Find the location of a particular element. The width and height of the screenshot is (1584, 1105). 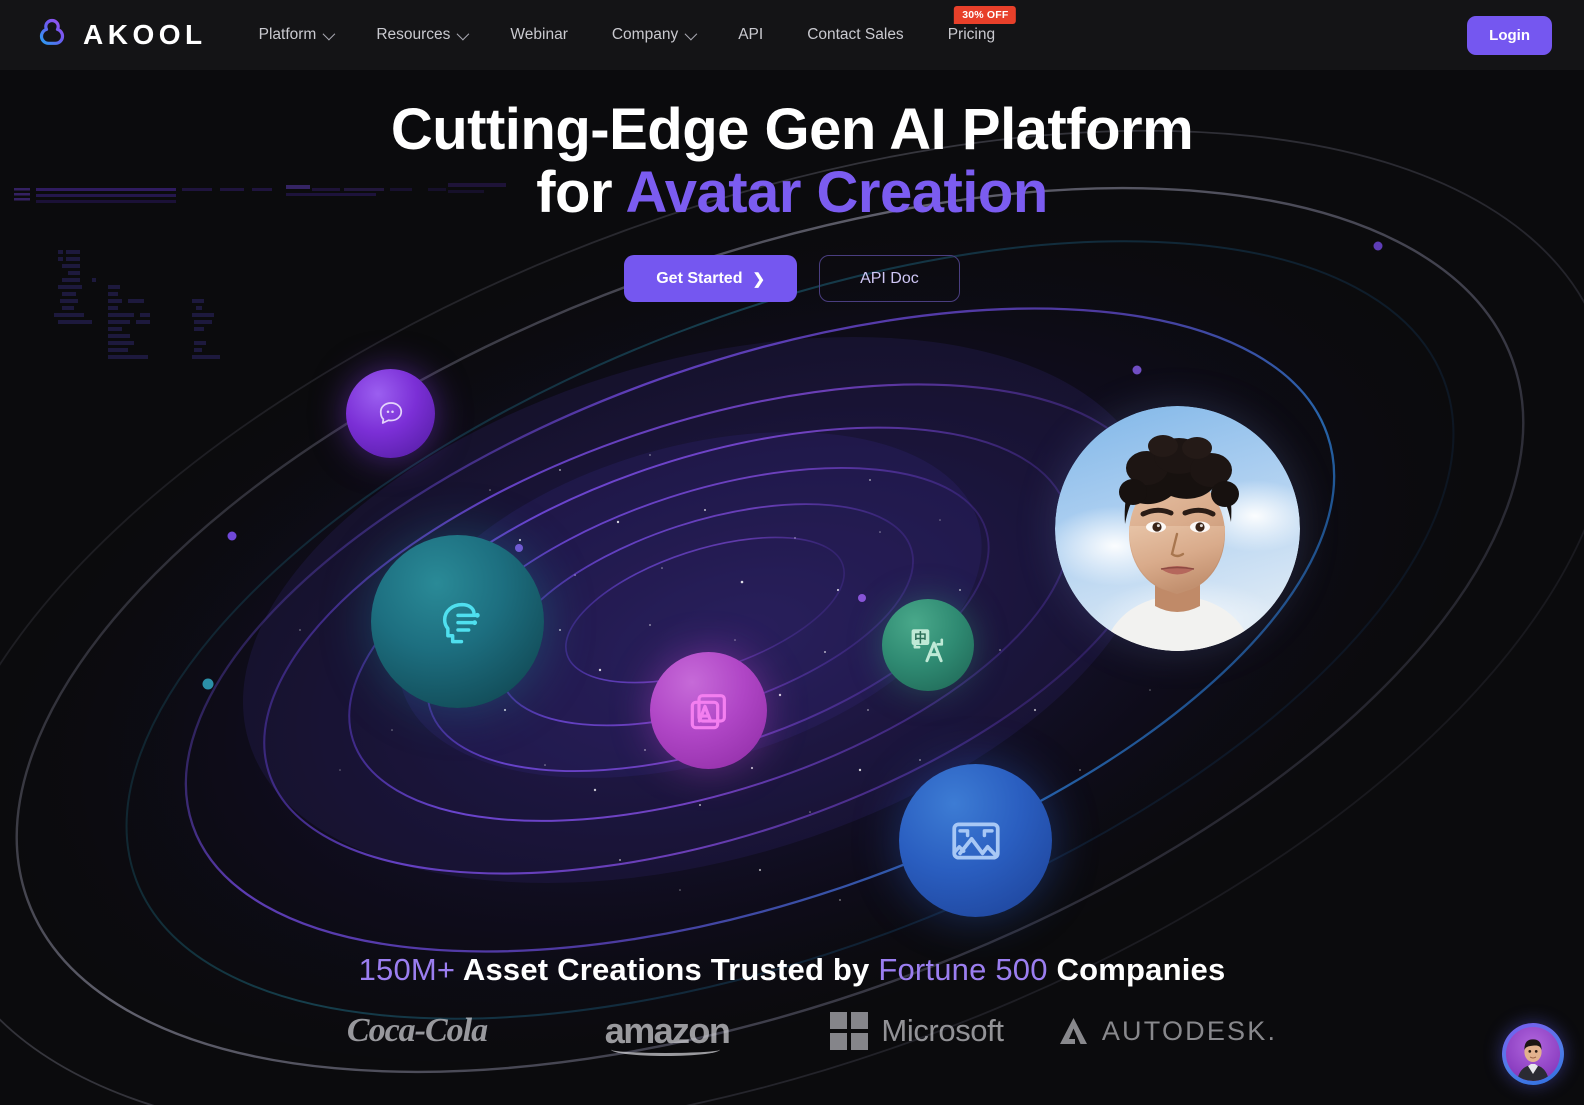

api-doc-button: API Doc is located at coordinates (889, 278).